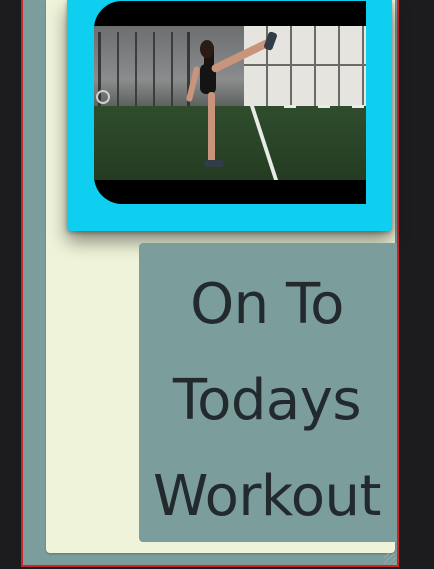  I want to click on athlete-leg, so click(211, 128).